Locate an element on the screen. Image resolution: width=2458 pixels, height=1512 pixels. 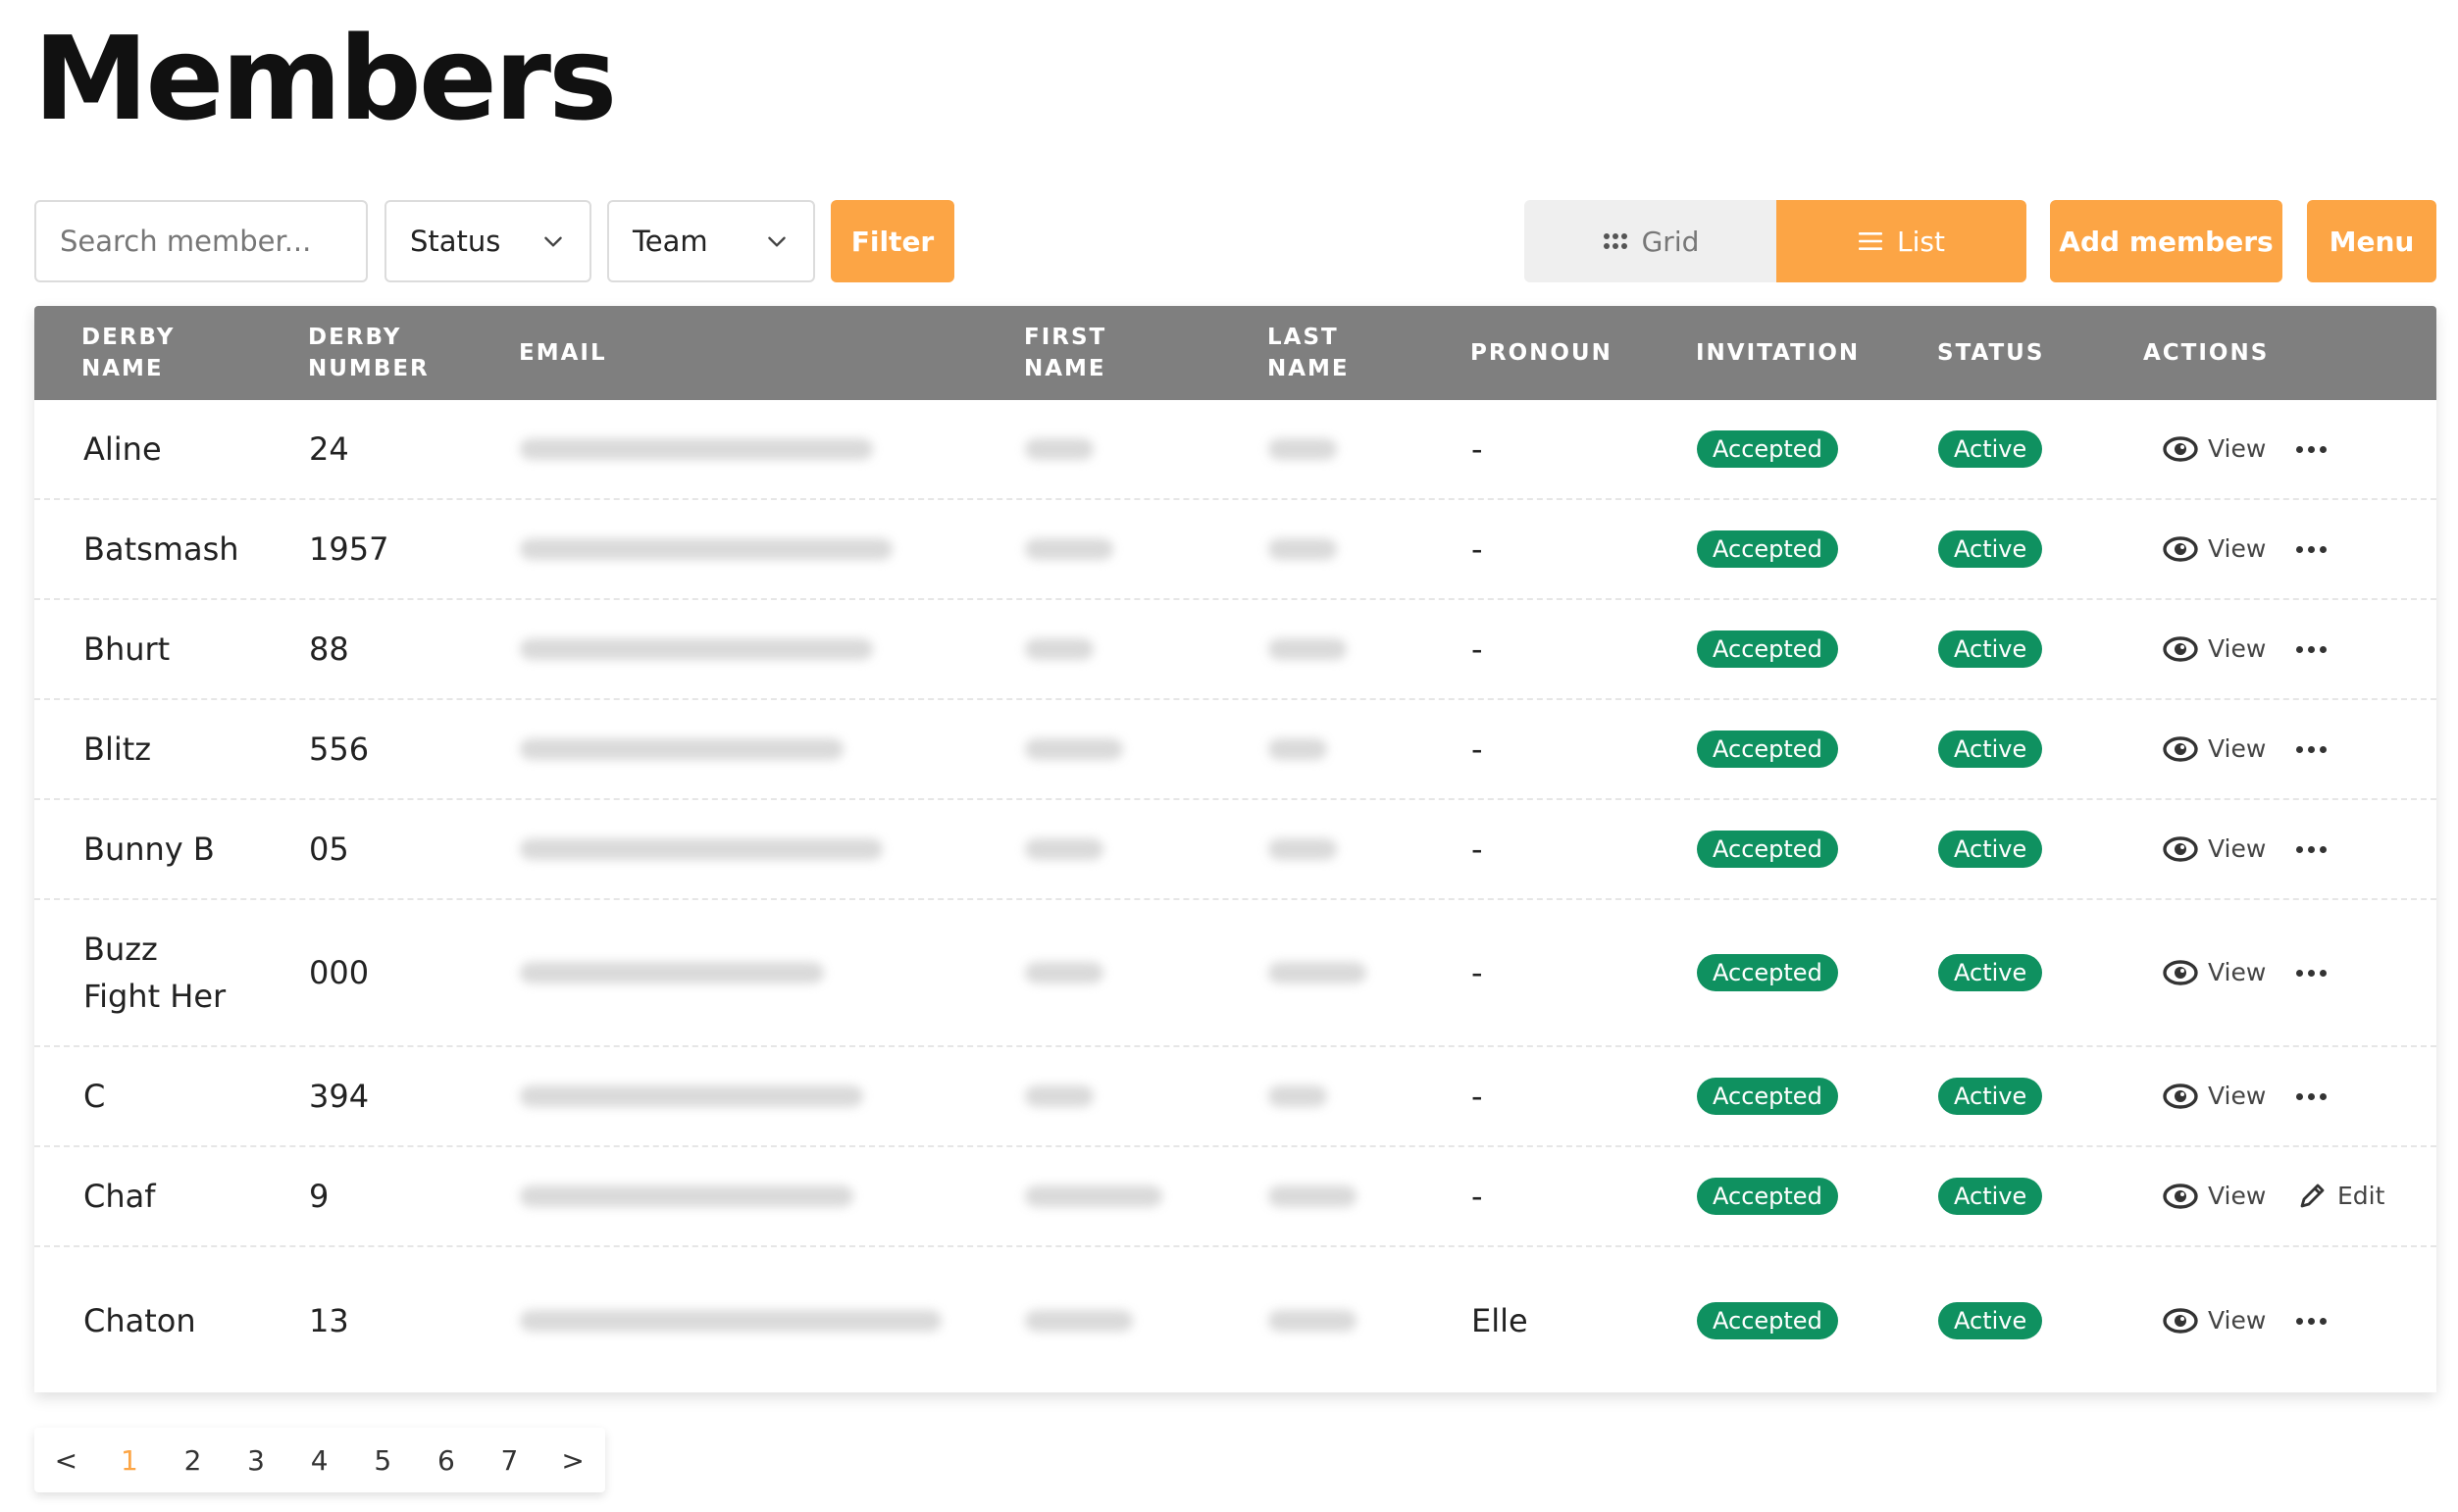
filter-button-label: Filter is located at coordinates (892, 241).